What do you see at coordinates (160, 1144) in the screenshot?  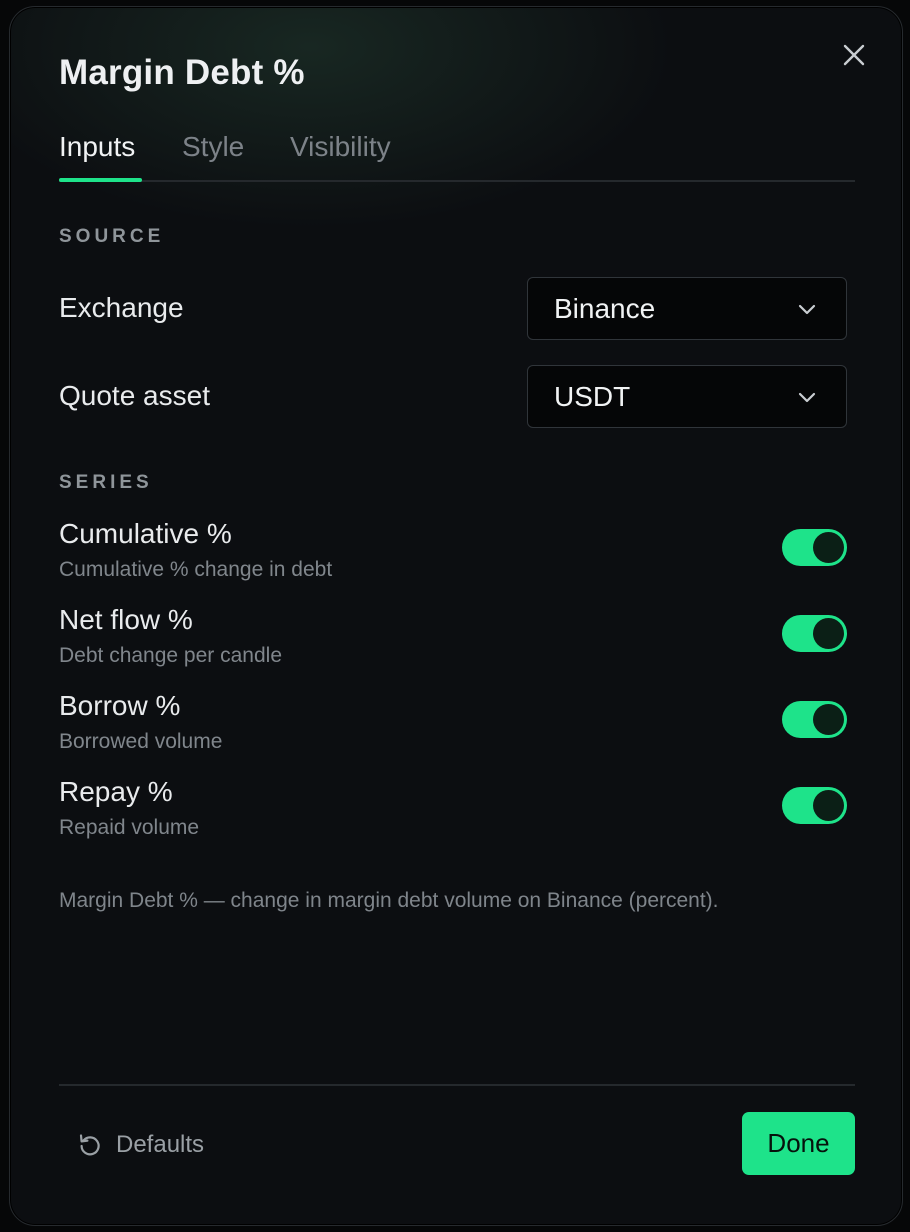 I see `defaults-label: Defaults` at bounding box center [160, 1144].